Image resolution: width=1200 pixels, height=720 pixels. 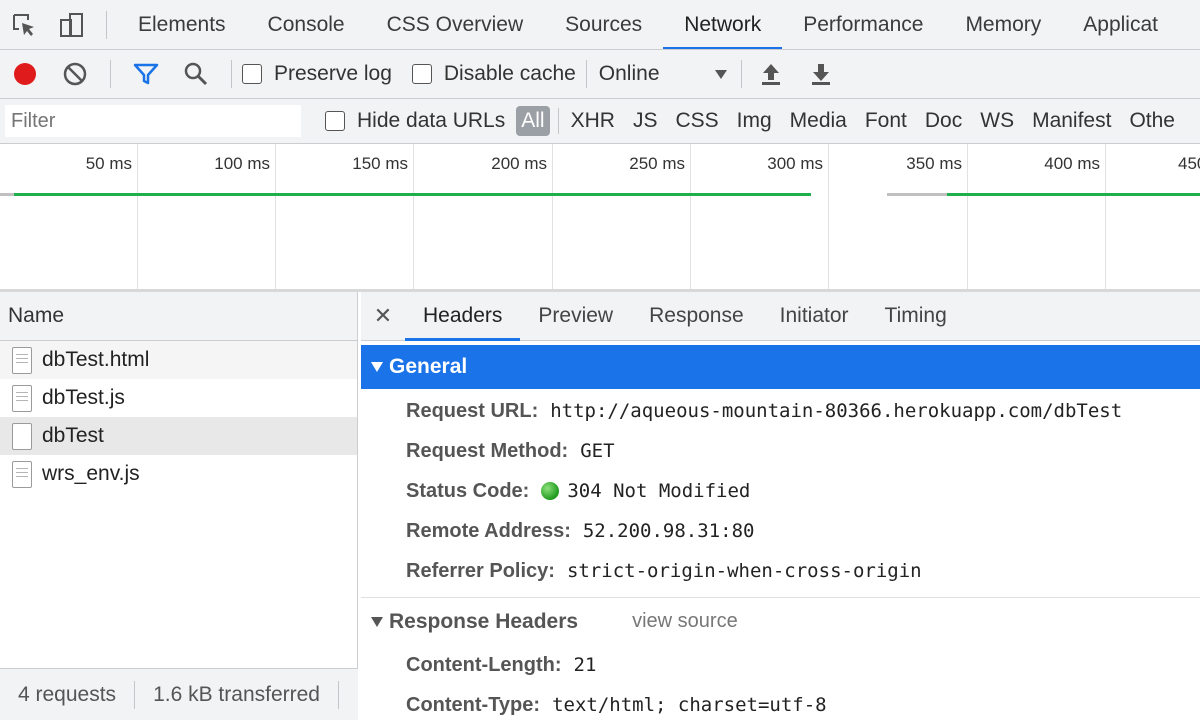 I want to click on record-icon, so click(x=25, y=74).